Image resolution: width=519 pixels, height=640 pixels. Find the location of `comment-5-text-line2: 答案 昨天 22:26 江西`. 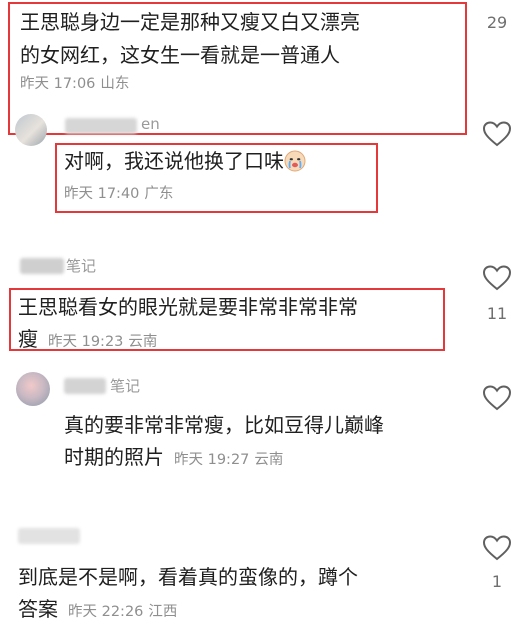

comment-5-text-line2: 答案 昨天 22:26 江西 is located at coordinates (97, 610).